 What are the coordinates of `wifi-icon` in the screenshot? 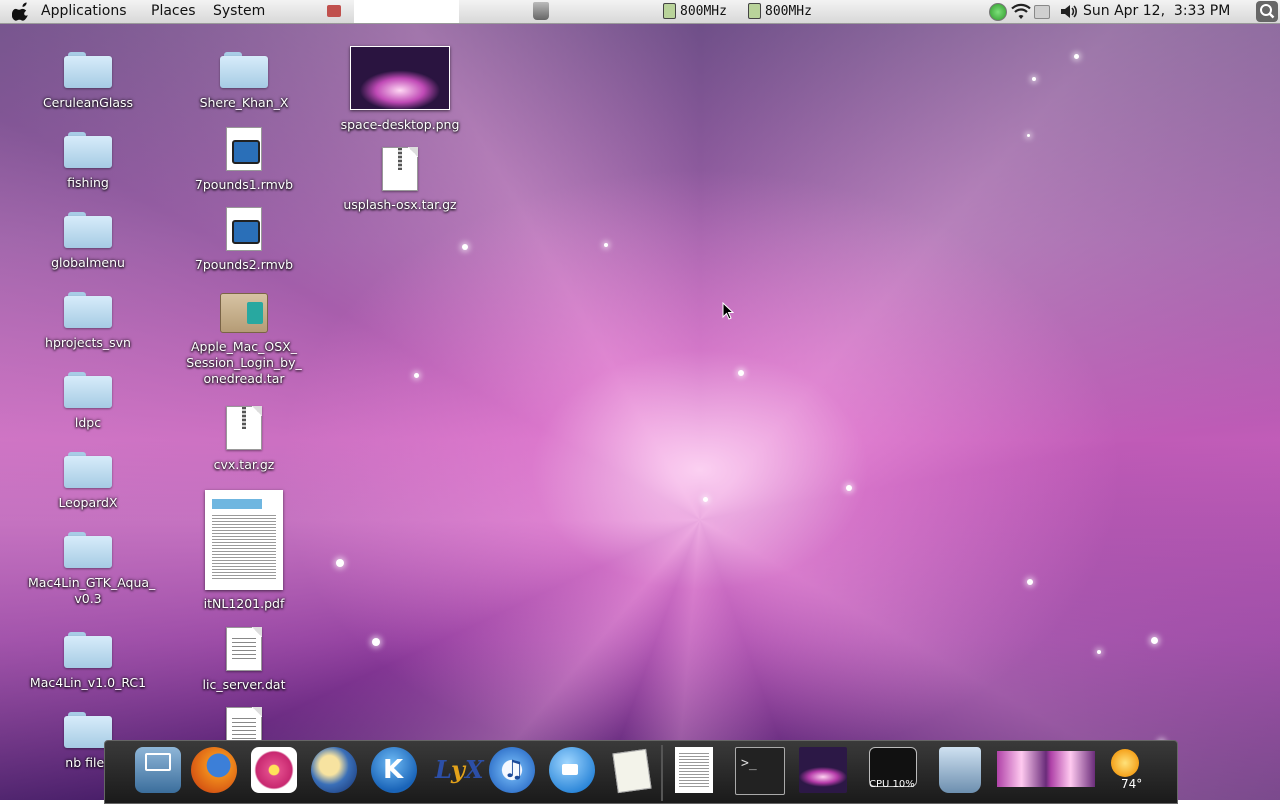 It's located at (1021, 11).